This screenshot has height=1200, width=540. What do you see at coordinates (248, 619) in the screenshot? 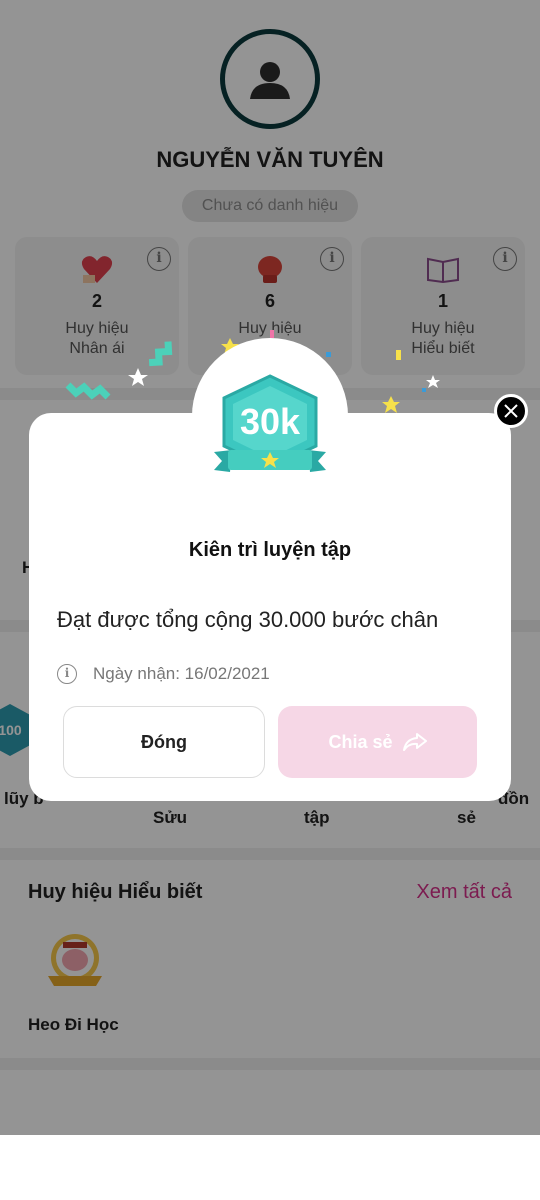
I see `modal-description: Đạt được tổng cộng 30.000 bước chân` at bounding box center [248, 619].